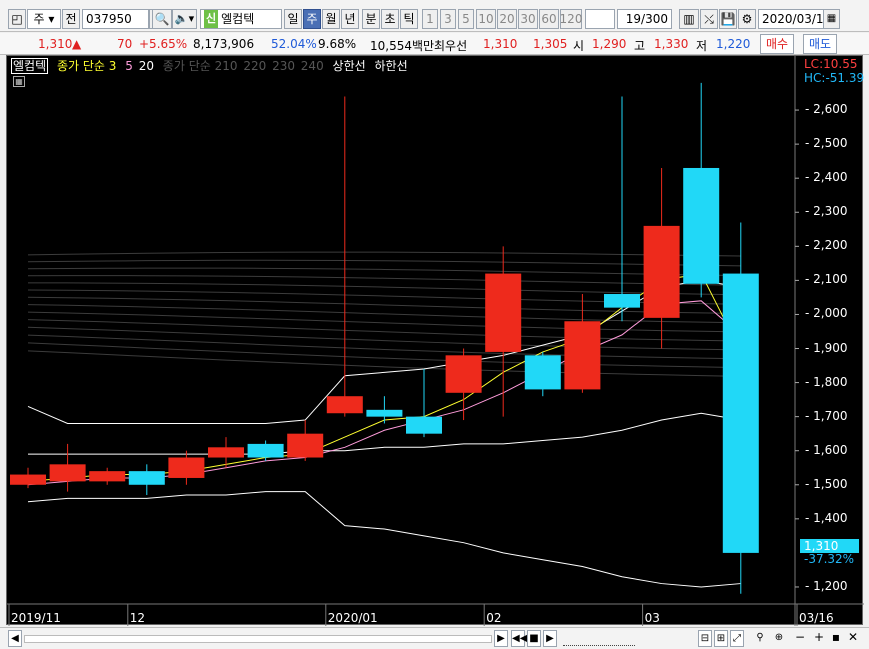 This screenshot has height=649, width=869. I want to click on code-input: 037950, so click(115, 19).